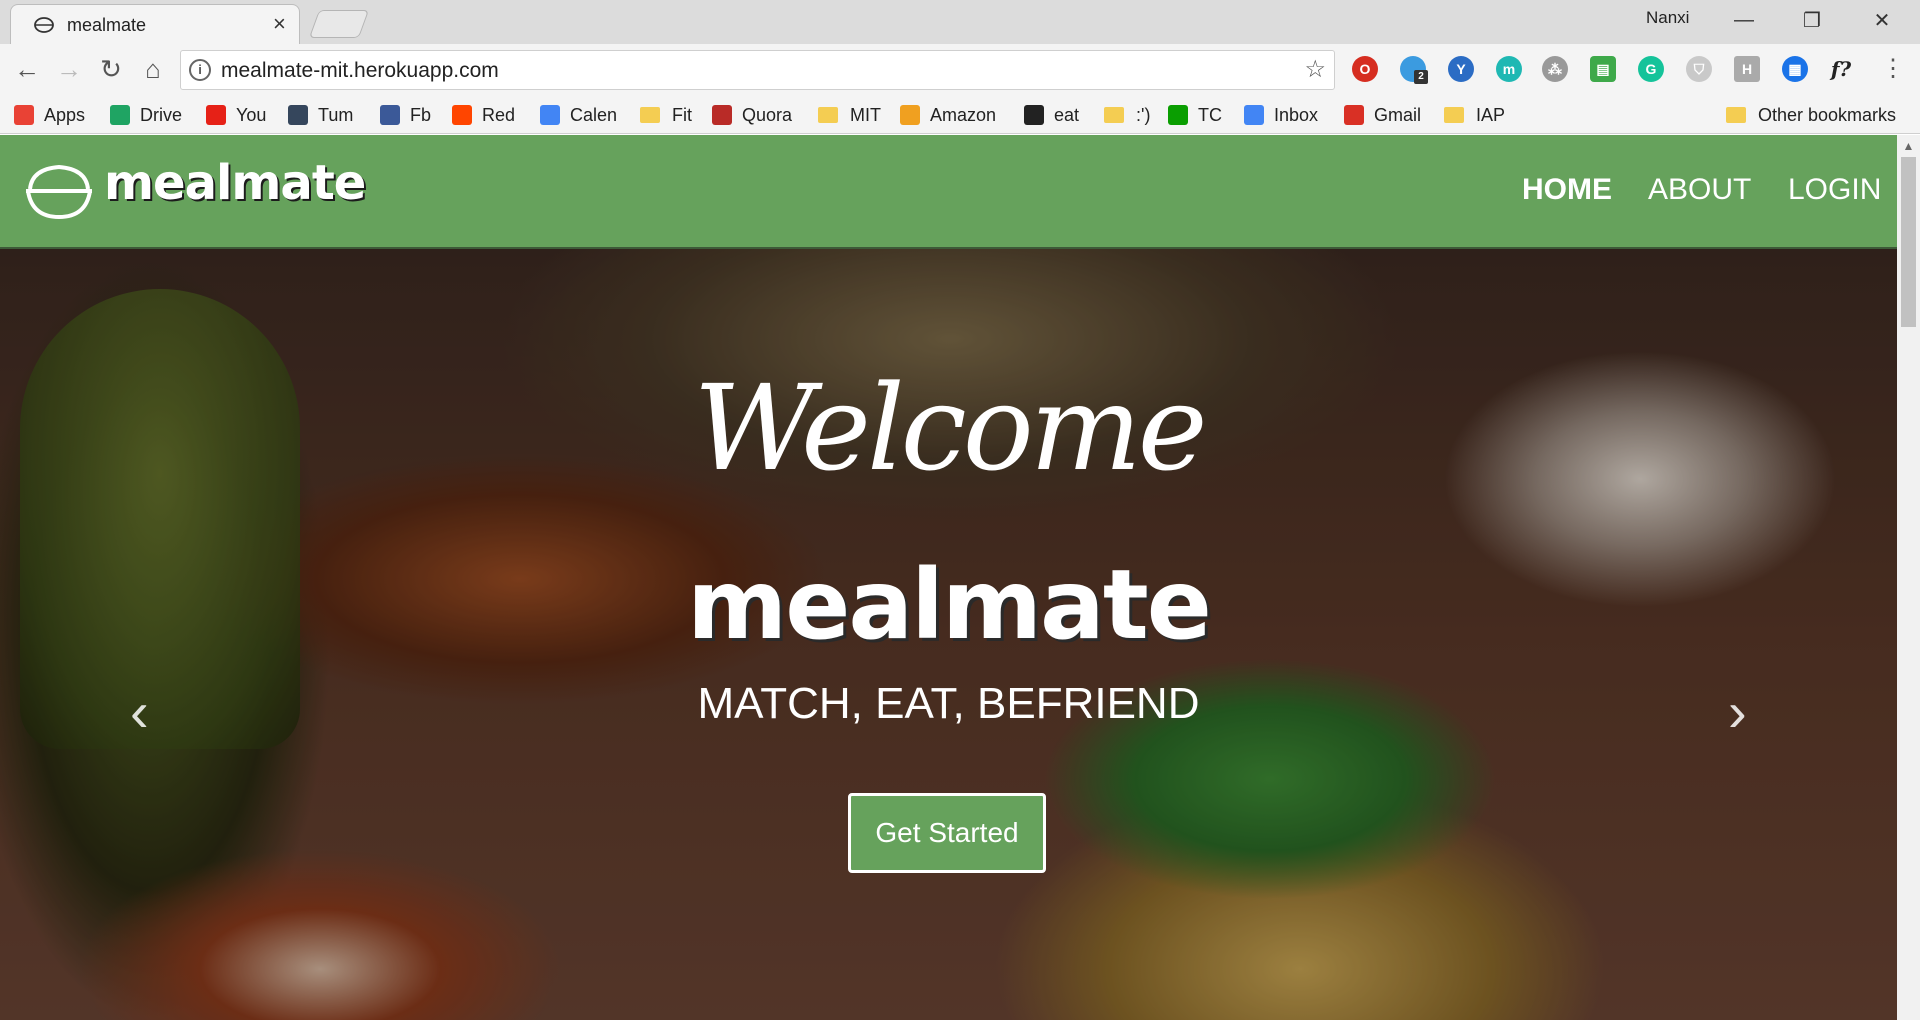  Describe the element at coordinates (120, 115) in the screenshot. I see `drive-icon` at that location.